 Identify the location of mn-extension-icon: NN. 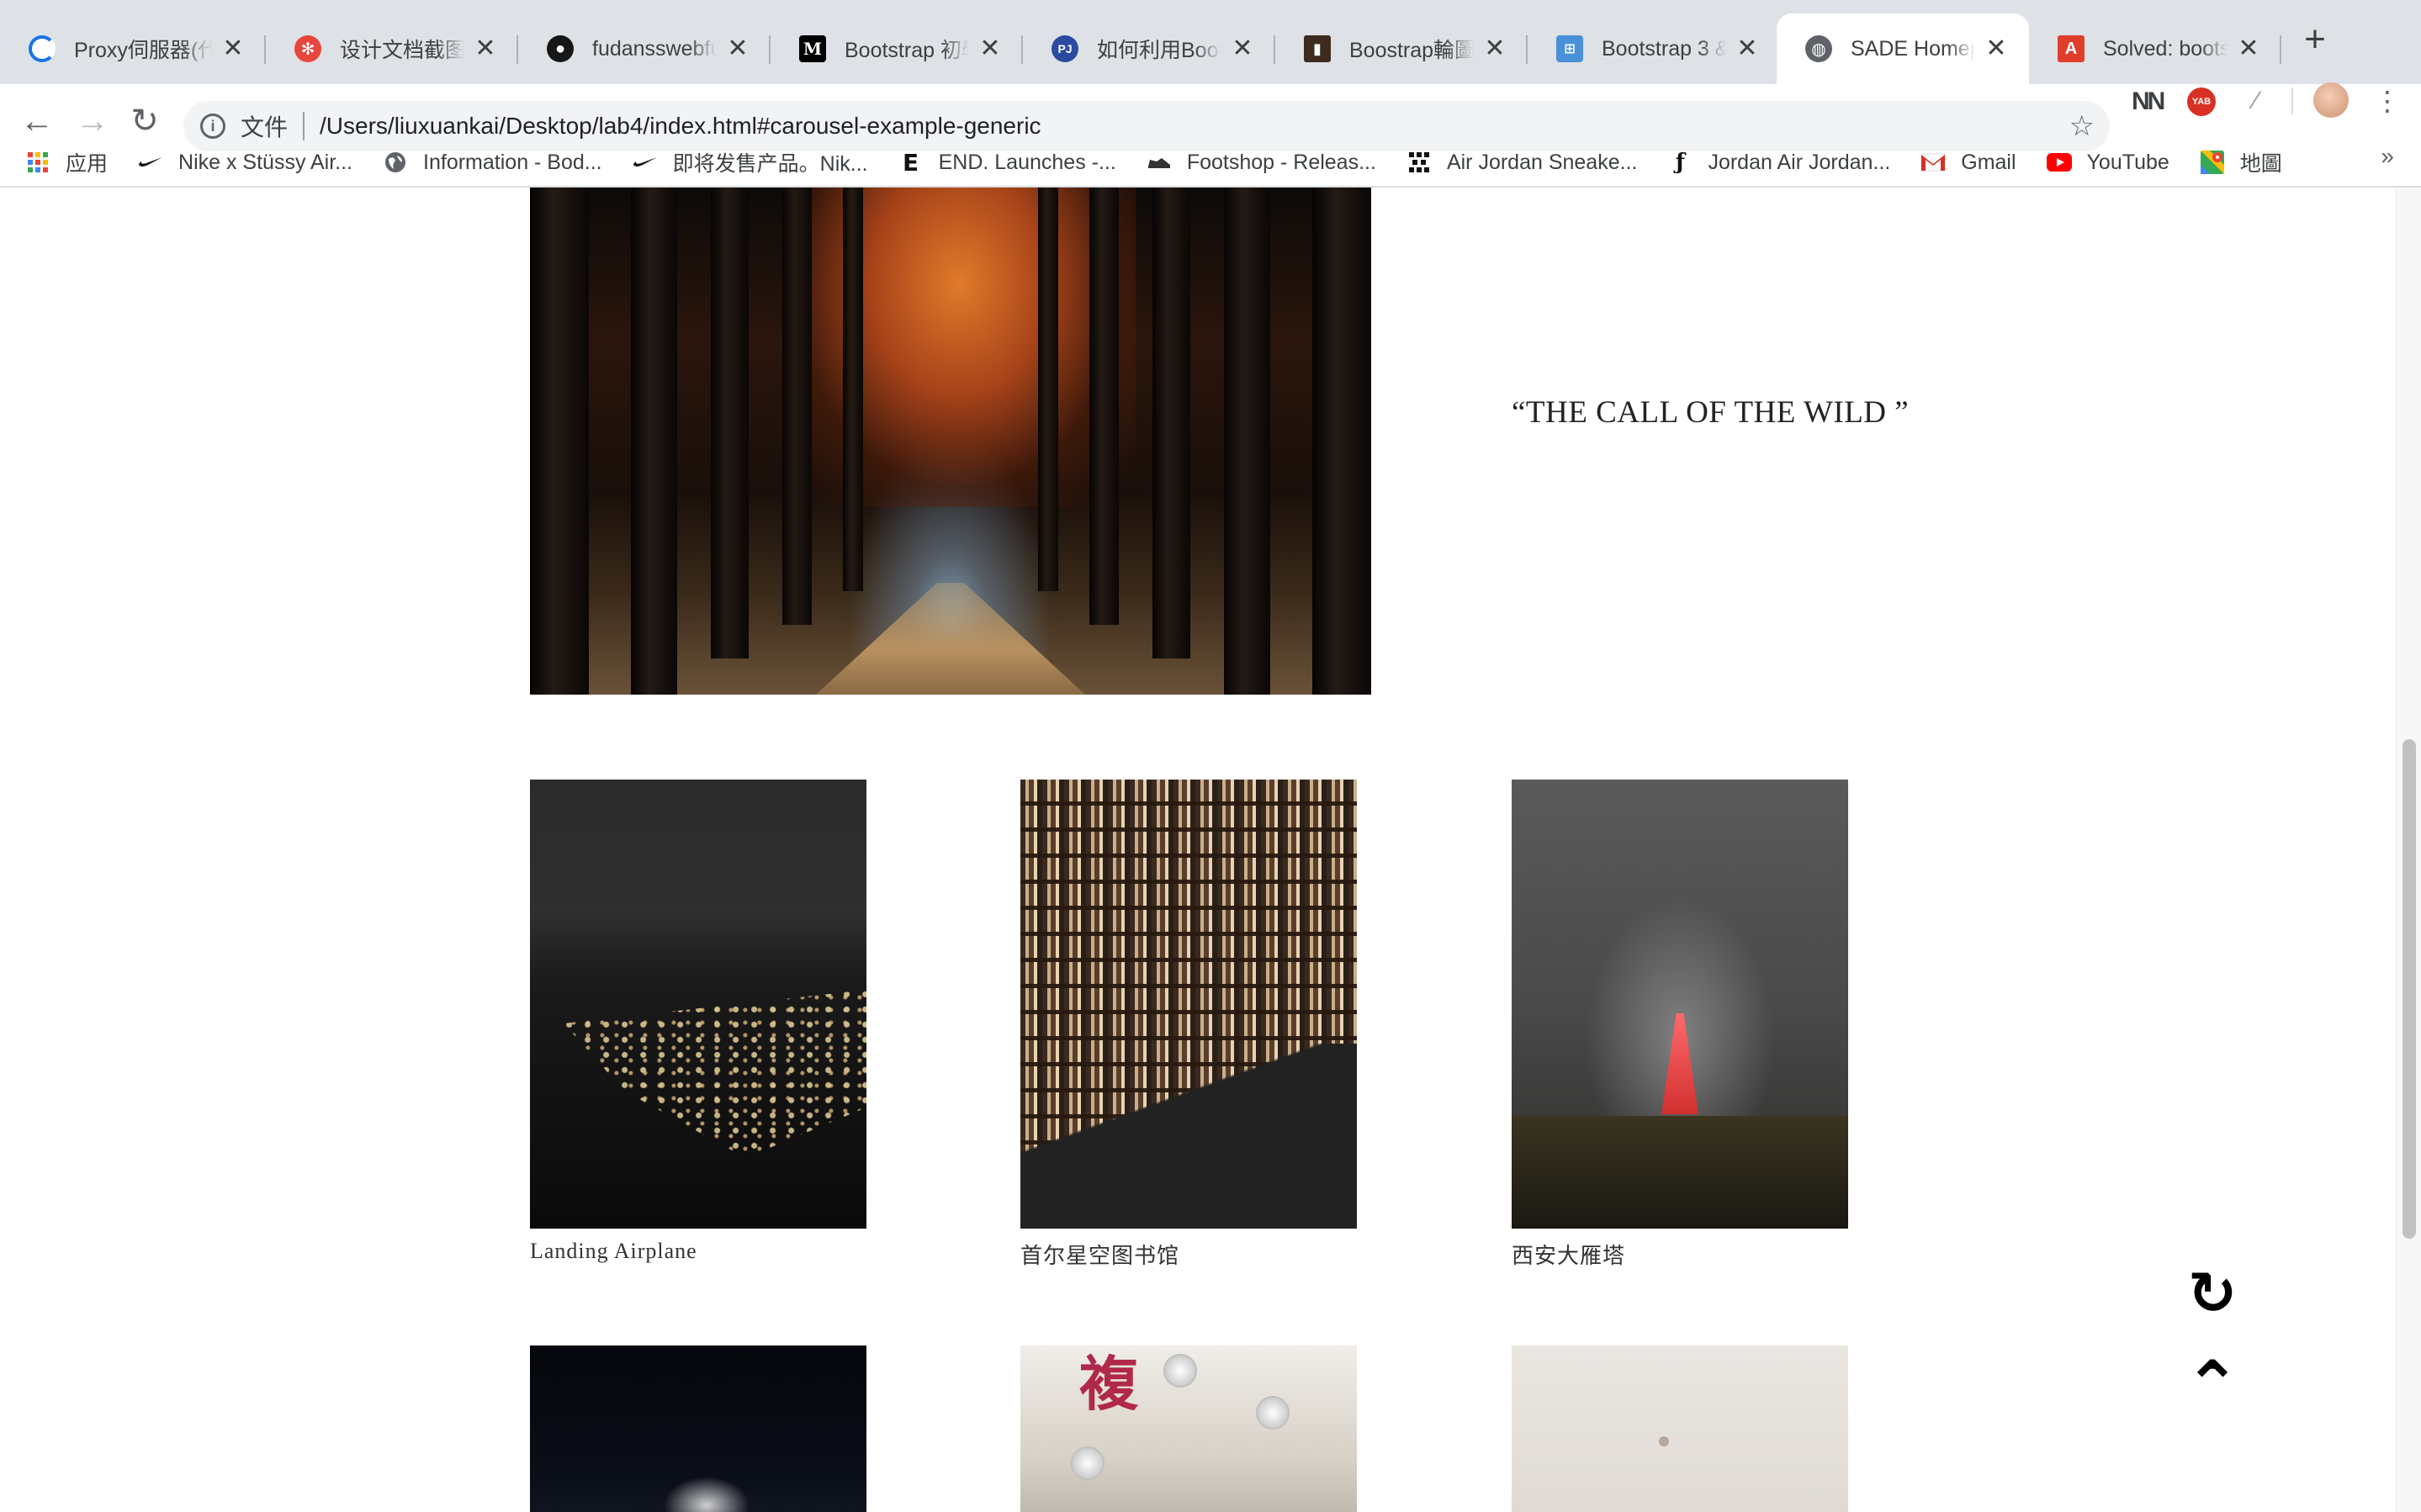
(2149, 102).